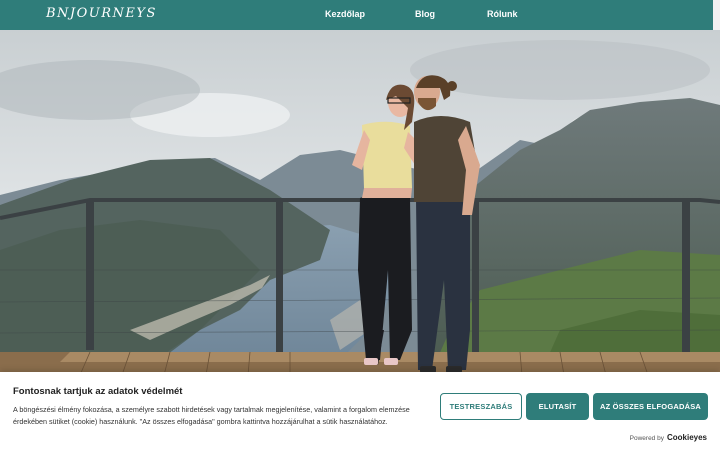 This screenshot has height=450, width=720. I want to click on scrollbar-track, so click(716, 15).